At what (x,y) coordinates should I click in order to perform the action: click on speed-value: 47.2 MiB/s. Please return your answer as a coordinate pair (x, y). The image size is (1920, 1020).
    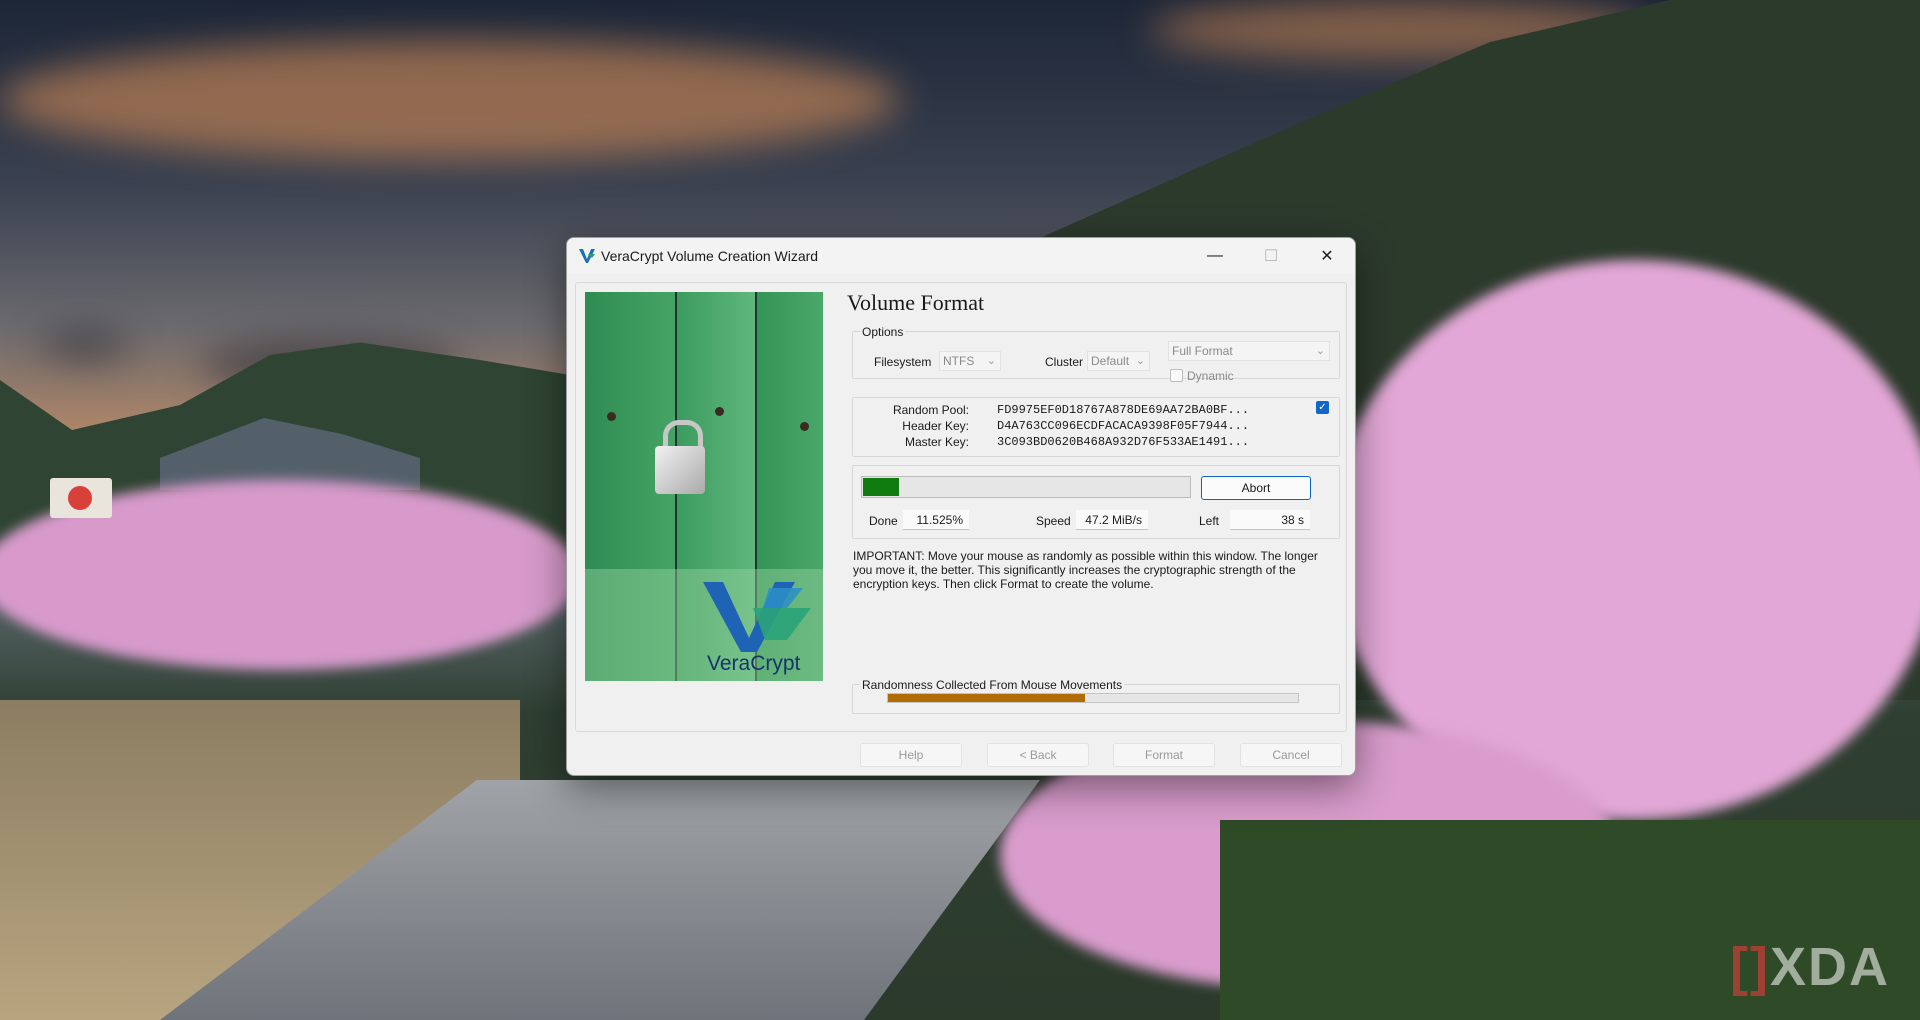
    Looking at the image, I should click on (1113, 520).